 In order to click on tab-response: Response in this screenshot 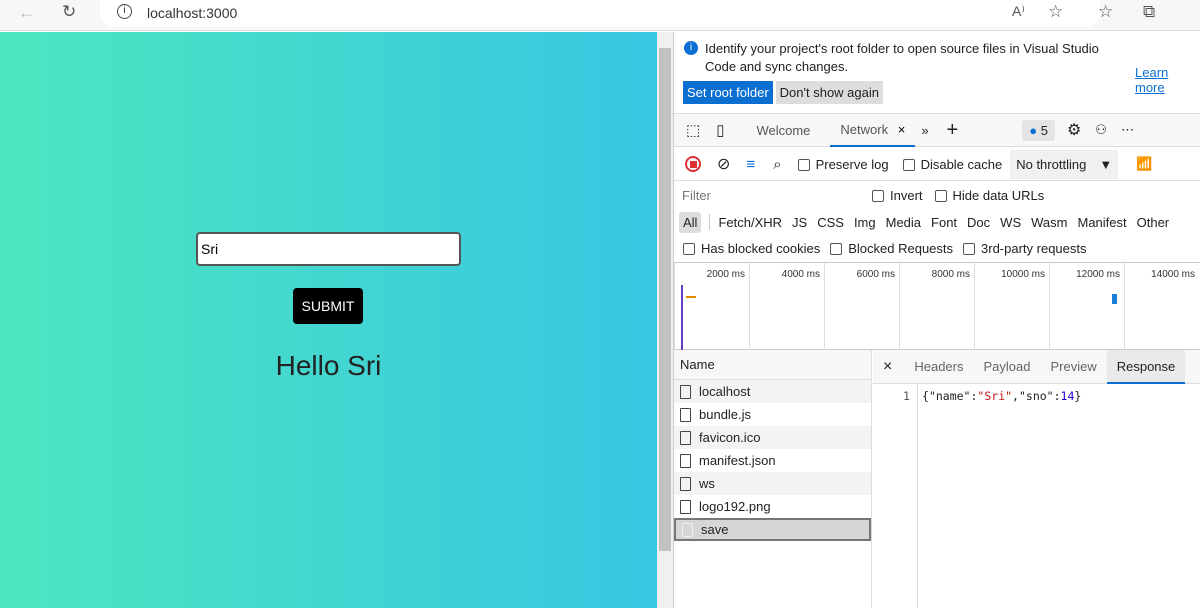, I will do `click(1146, 366)`.